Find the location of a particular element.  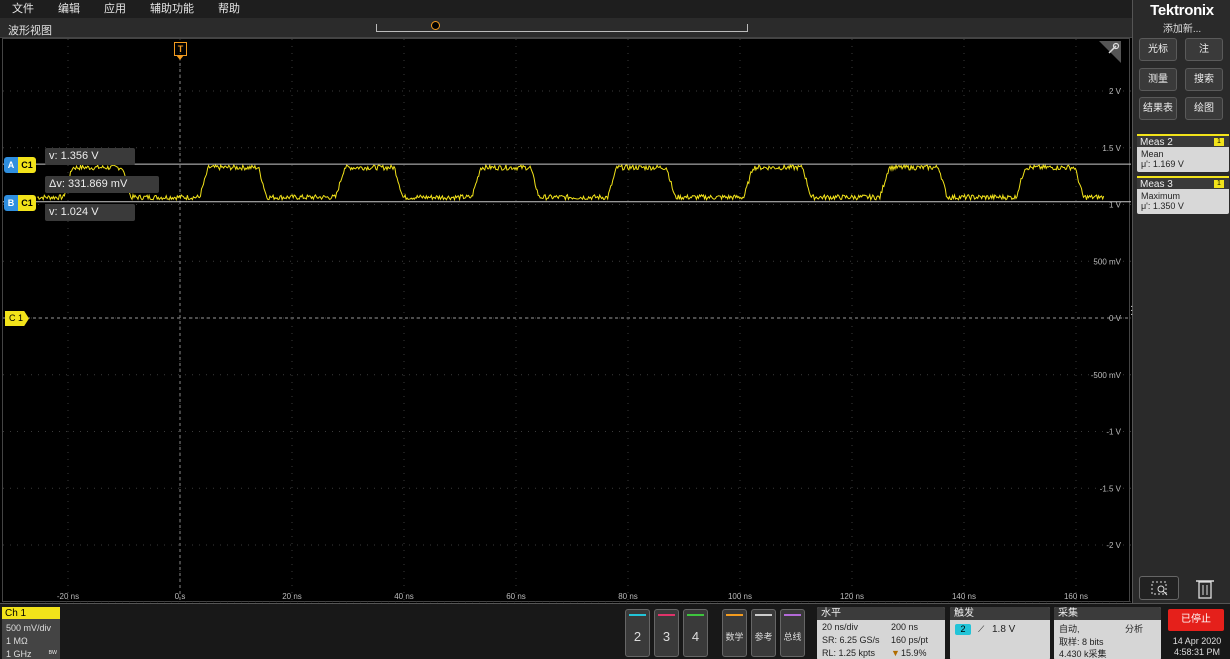

waveform-view-title: 波形视图 is located at coordinates (30, 31).